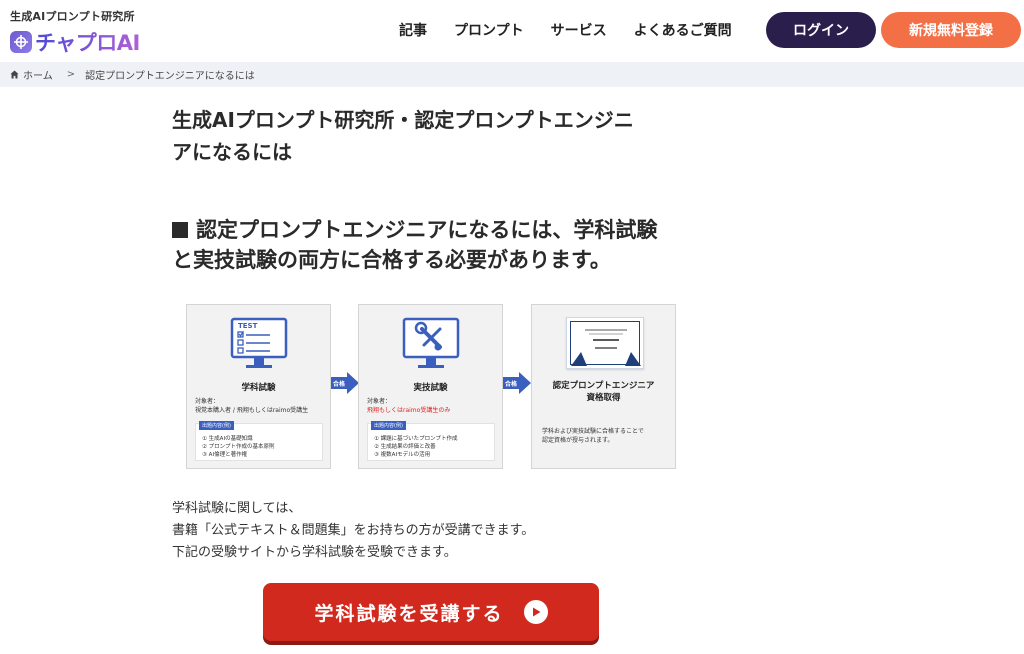 Image resolution: width=1024 pixels, height=654 pixels. I want to click on site-logo: 生成AIプロンプト研究所 チャプロAI, so click(75, 32).